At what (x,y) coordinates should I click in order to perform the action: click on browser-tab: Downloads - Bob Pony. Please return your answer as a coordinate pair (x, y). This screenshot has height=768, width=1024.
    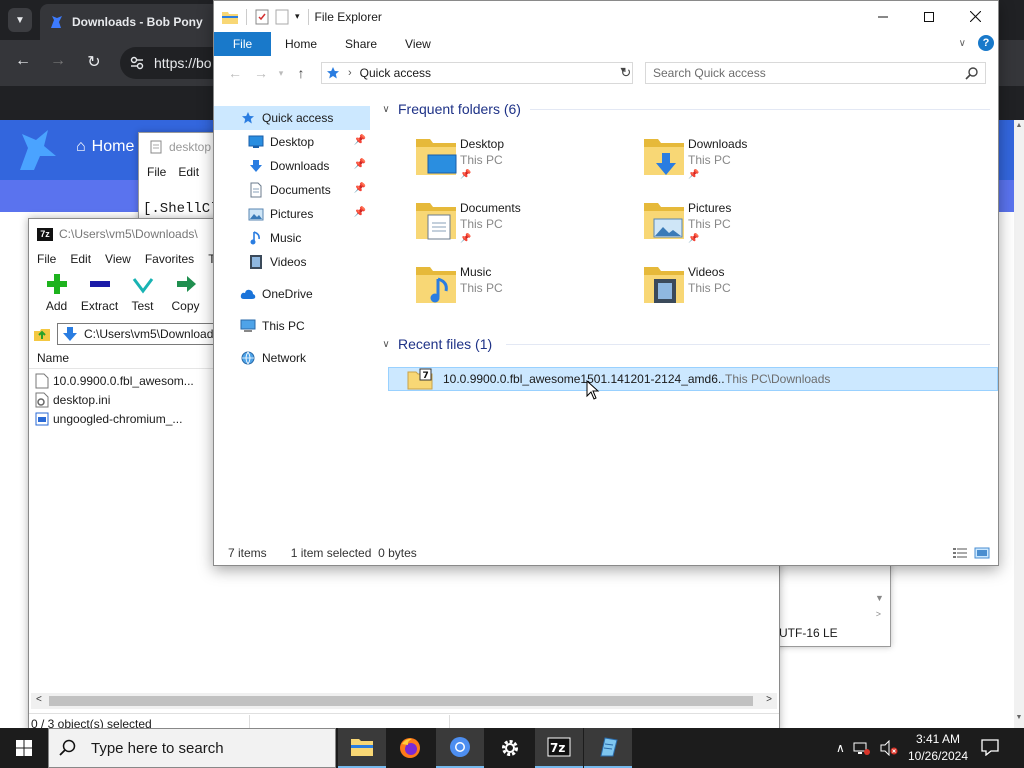
    Looking at the image, I should click on (130, 22).